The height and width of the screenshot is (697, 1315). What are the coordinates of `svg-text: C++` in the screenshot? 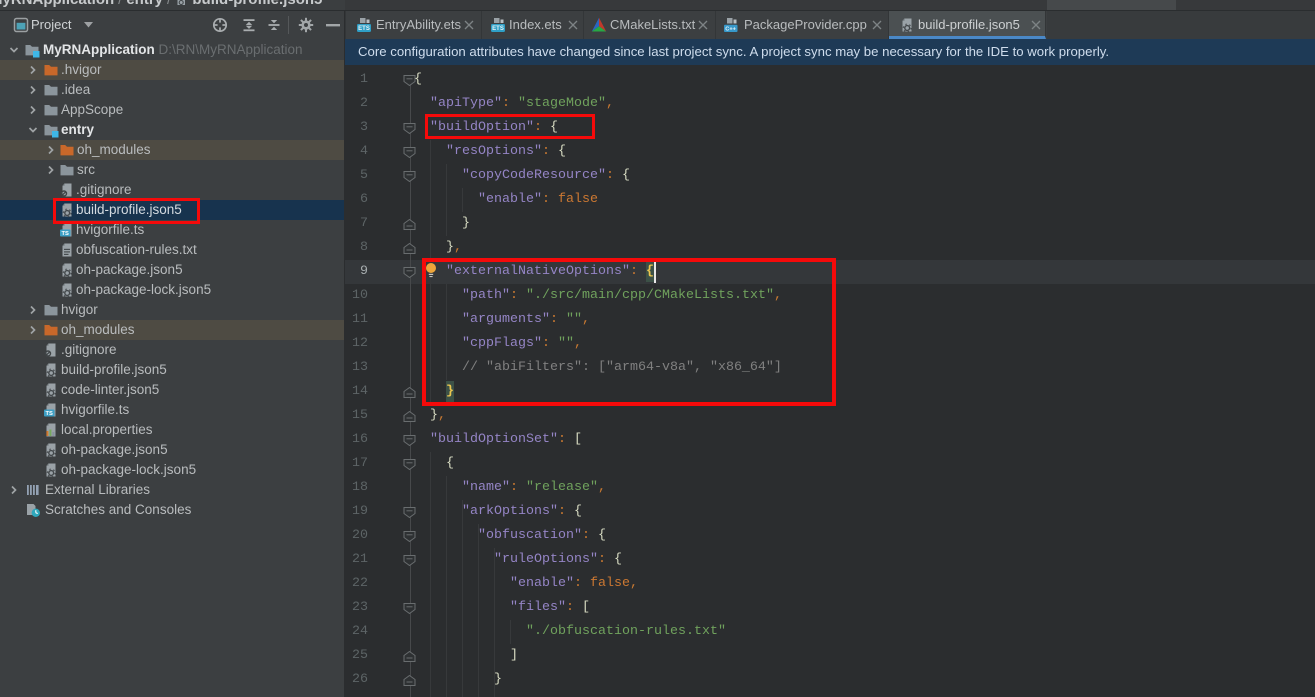 It's located at (730, 29).